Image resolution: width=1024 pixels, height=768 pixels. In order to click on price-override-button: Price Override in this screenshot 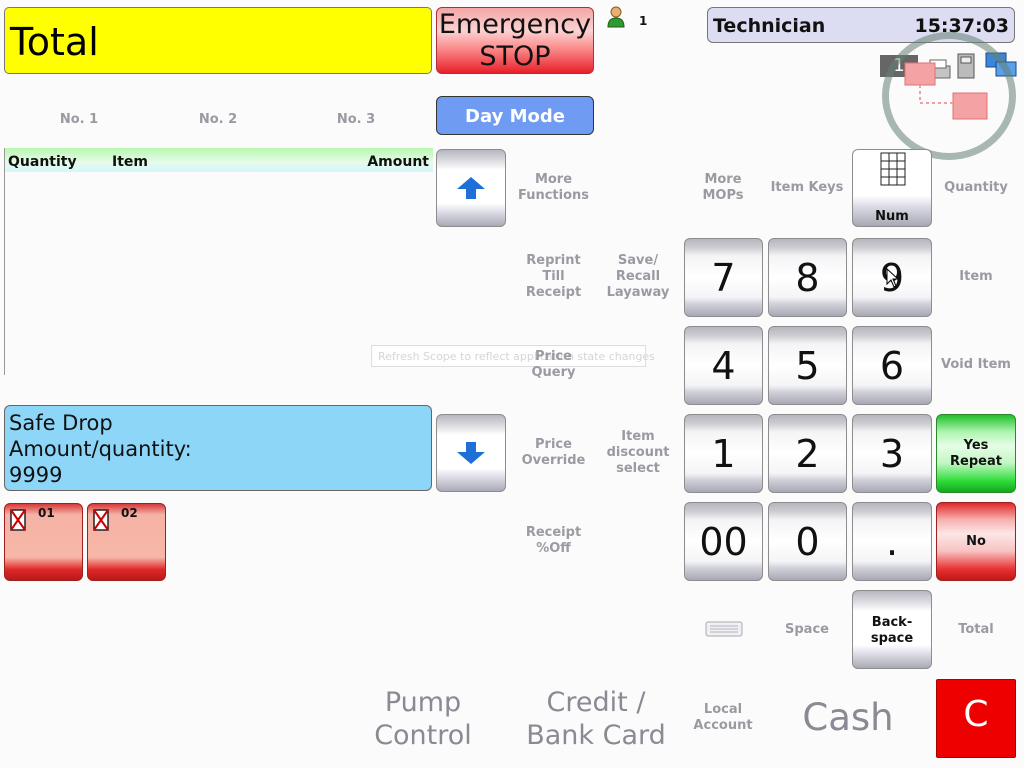, I will do `click(553, 453)`.